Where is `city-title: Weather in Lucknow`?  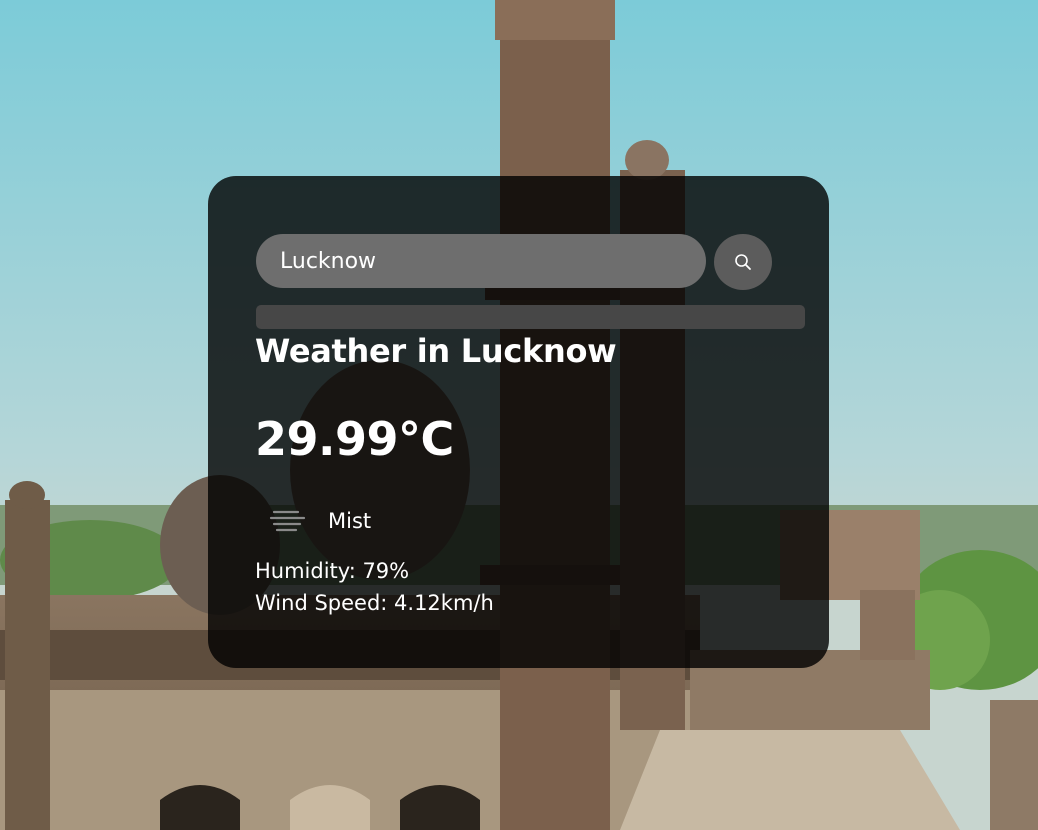
city-title: Weather in Lucknow is located at coordinates (436, 351).